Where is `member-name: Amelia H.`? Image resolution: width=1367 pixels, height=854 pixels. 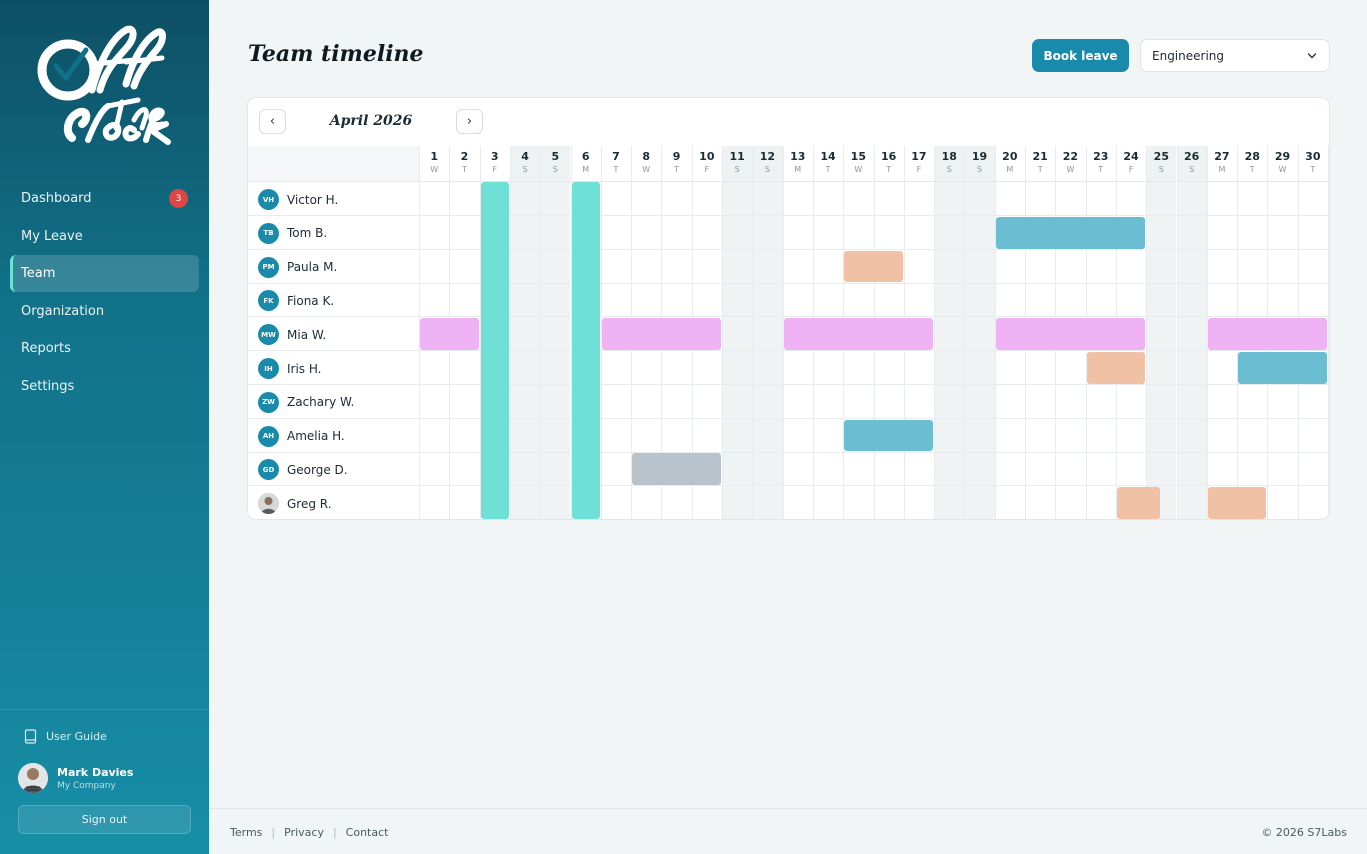 member-name: Amelia H. is located at coordinates (316, 436).